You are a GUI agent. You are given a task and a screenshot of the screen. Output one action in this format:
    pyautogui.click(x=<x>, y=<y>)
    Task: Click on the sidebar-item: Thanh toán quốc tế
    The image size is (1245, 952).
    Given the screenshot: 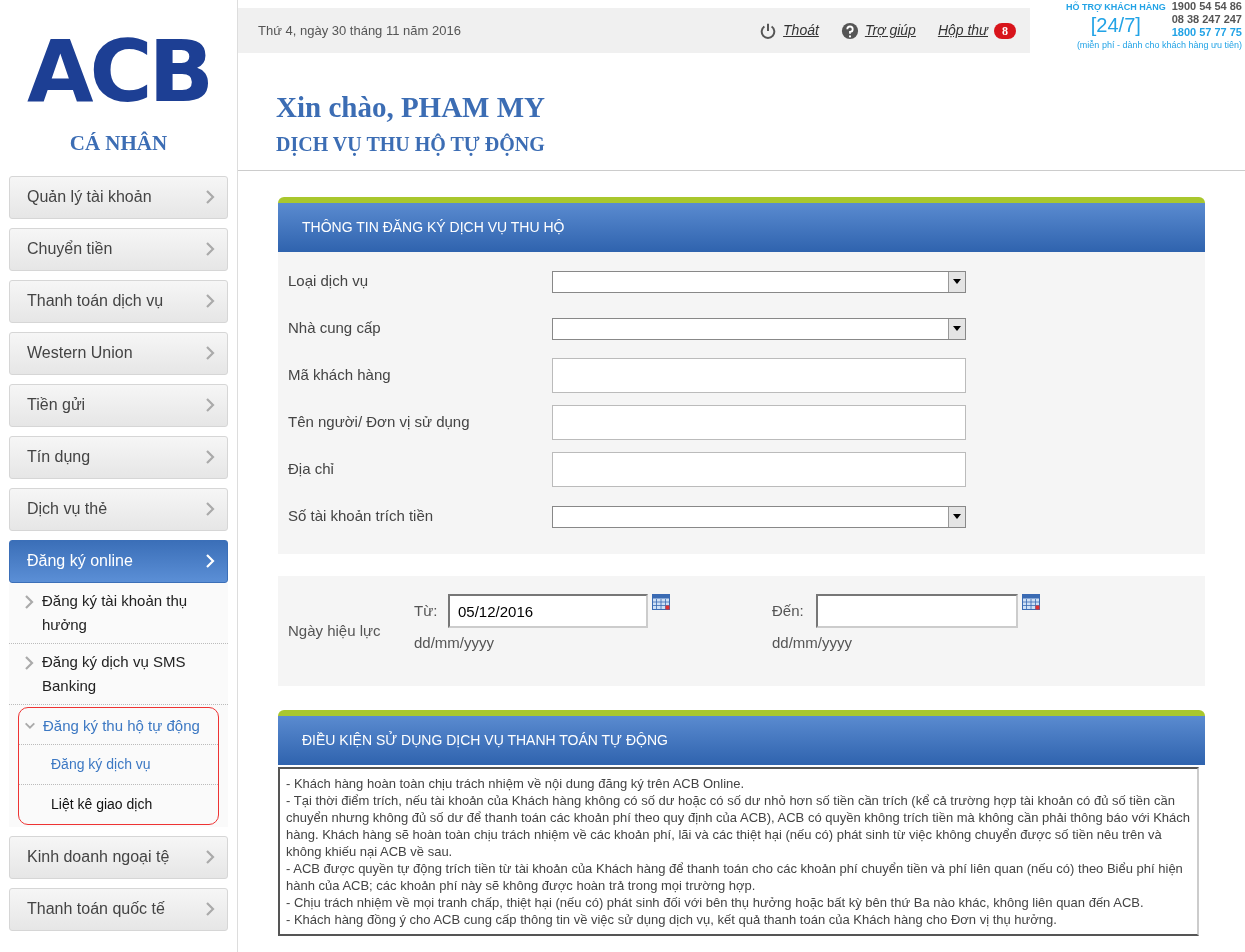 What is the action you would take?
    pyautogui.click(x=118, y=909)
    